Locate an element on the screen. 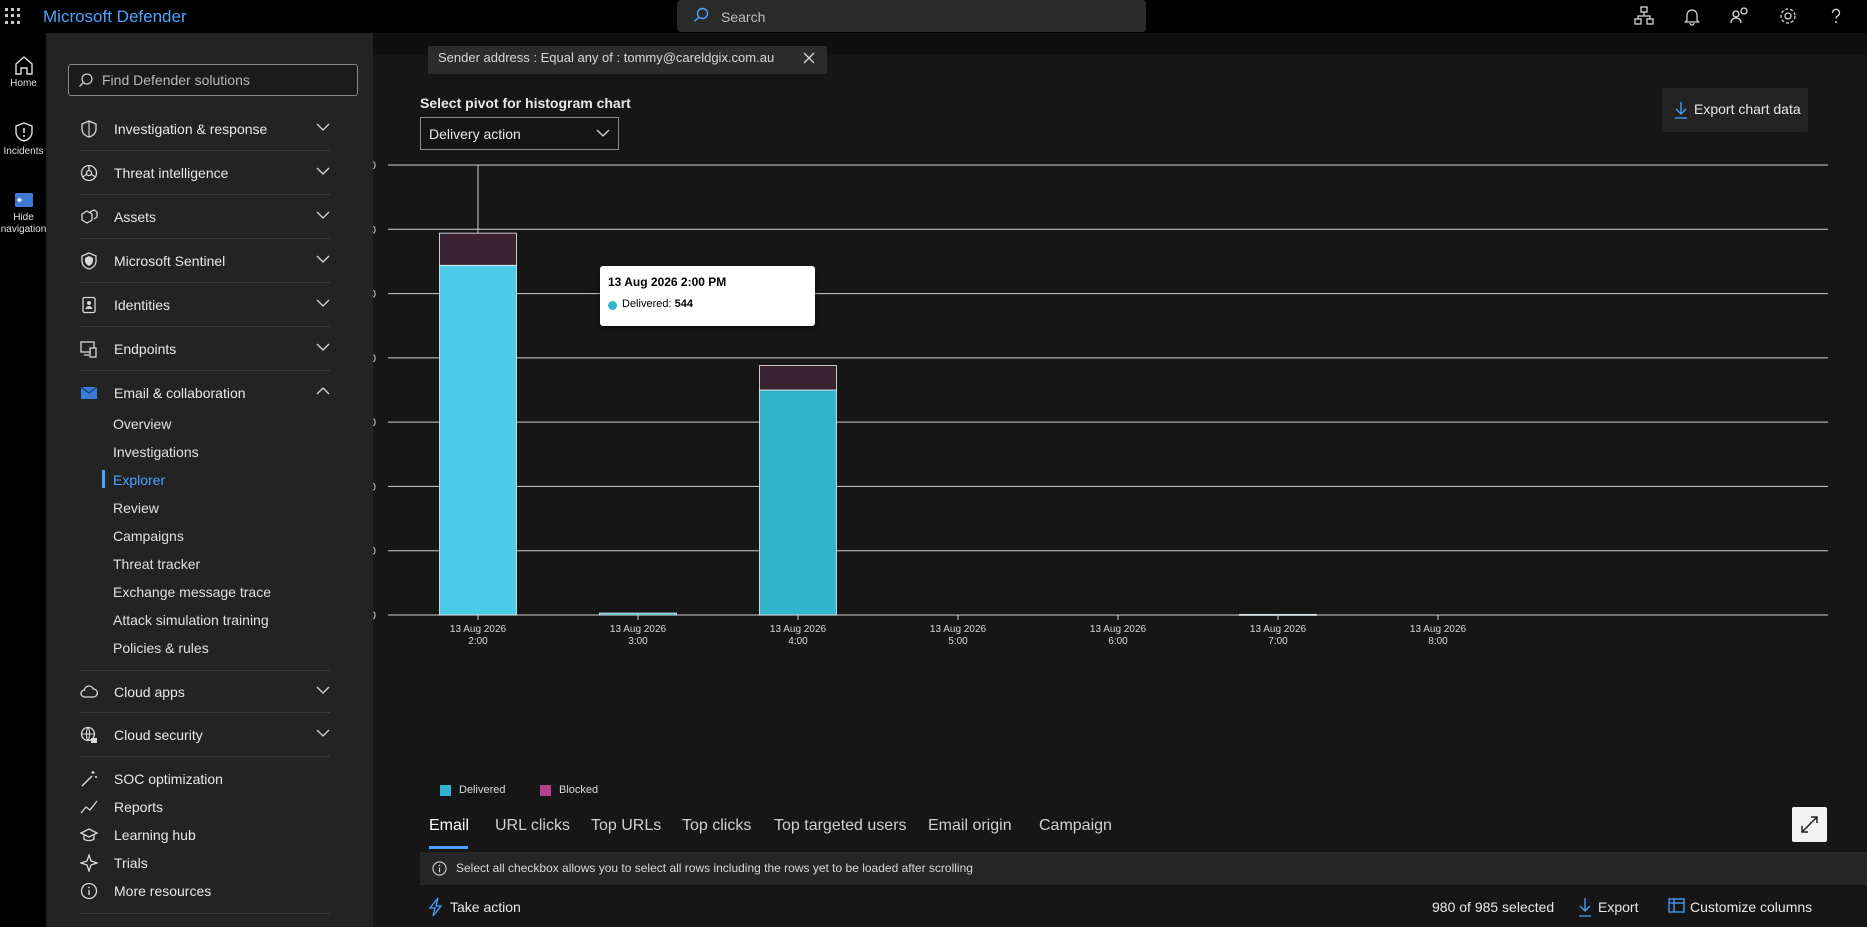 Image resolution: width=1867 pixels, height=927 pixels. take-action-button: Take action is located at coordinates (474, 909).